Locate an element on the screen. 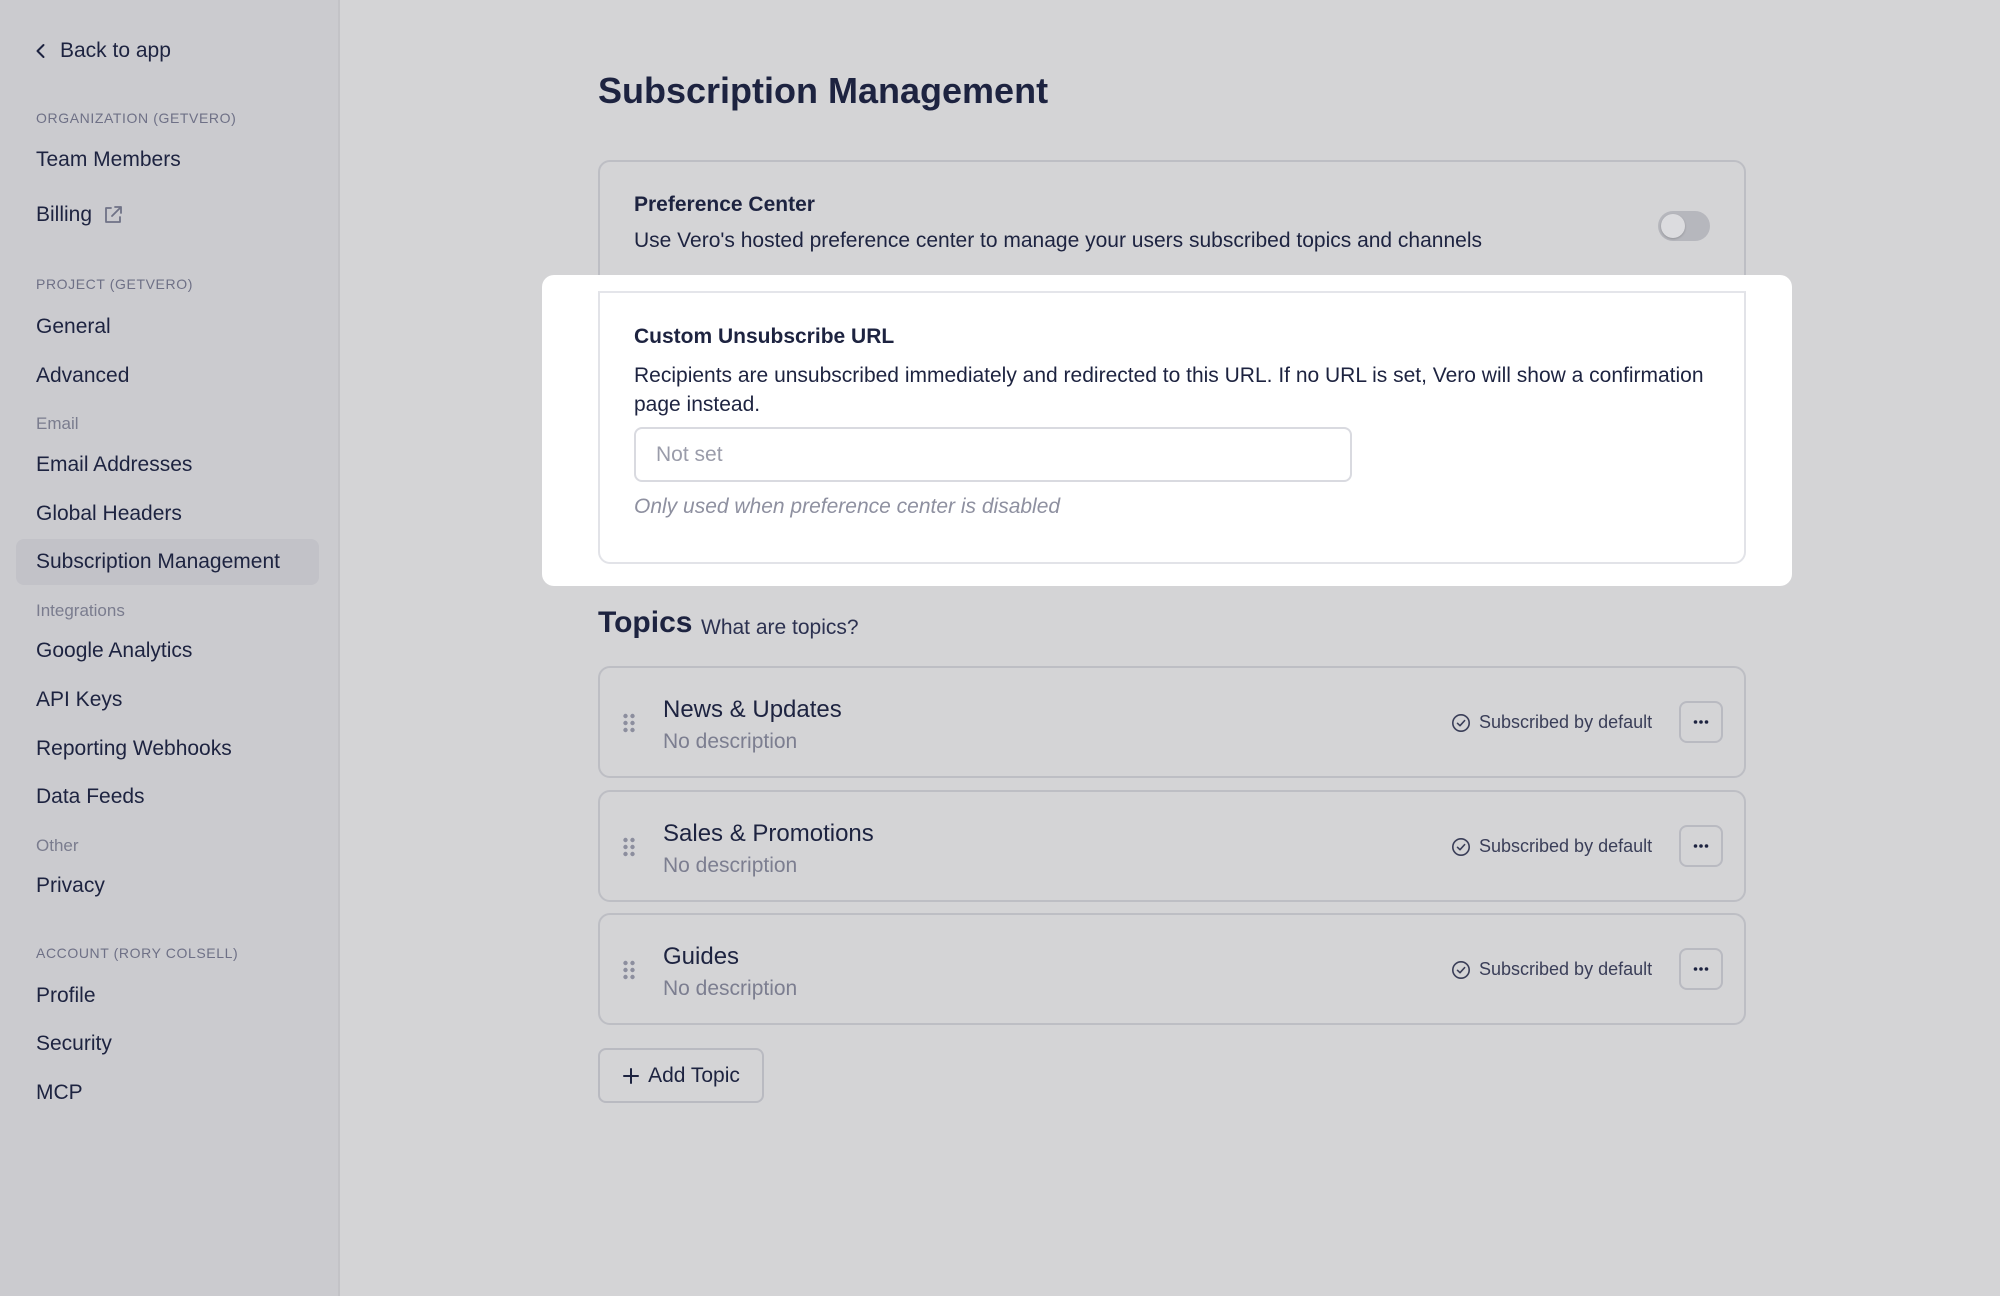 The image size is (2000, 1296). add-topic-button: Add Topic is located at coordinates (681, 1075).